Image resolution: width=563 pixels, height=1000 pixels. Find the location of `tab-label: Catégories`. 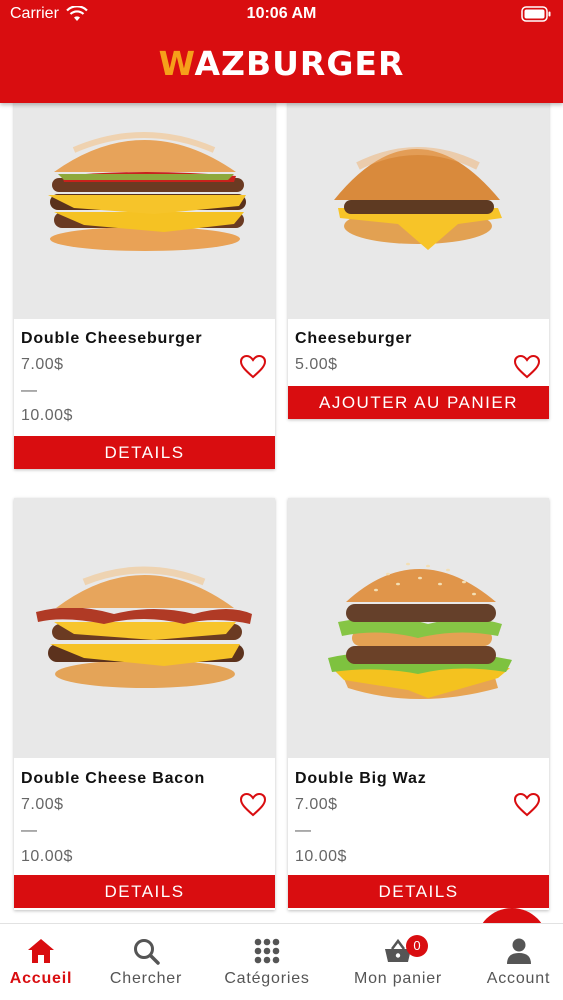

tab-label: Catégories is located at coordinates (267, 978).